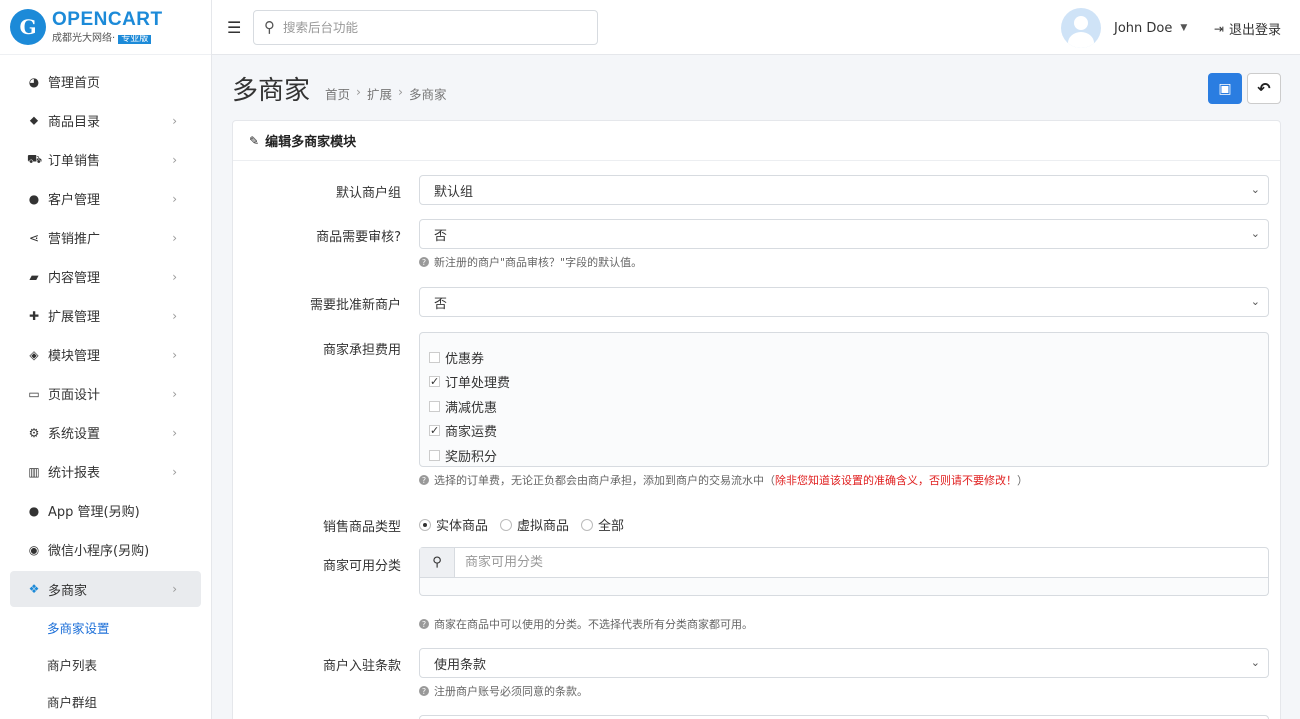 Image resolution: width=1300 pixels, height=719 pixels. Describe the element at coordinates (34, 393) in the screenshot. I see `monitor-icon: ▭` at that location.